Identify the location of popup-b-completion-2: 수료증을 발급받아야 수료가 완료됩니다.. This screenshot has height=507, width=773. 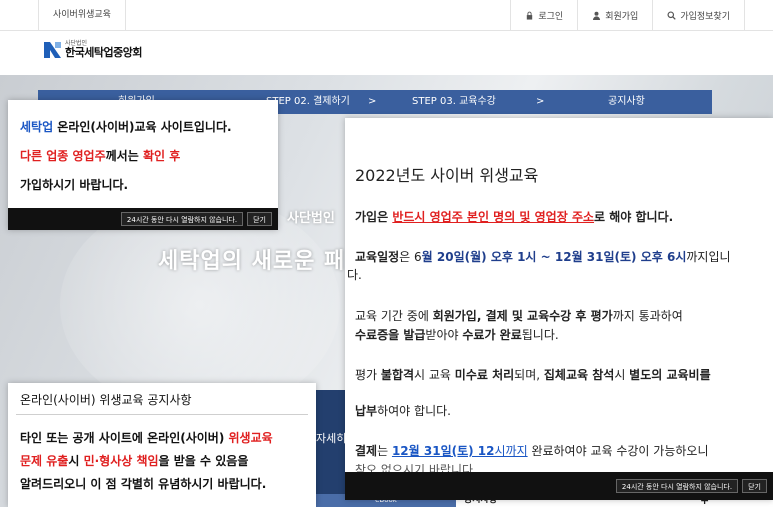
(457, 334).